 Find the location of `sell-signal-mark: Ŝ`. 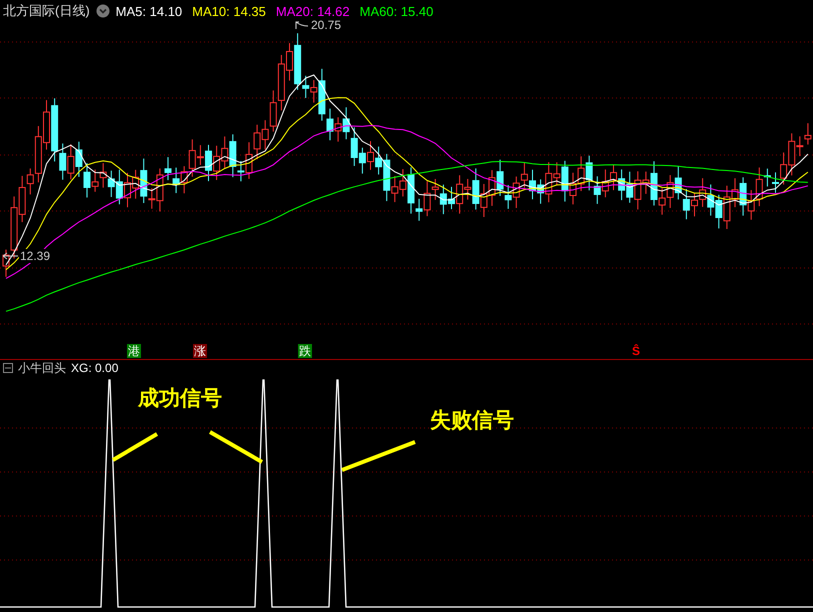

sell-signal-mark: Ŝ is located at coordinates (636, 351).